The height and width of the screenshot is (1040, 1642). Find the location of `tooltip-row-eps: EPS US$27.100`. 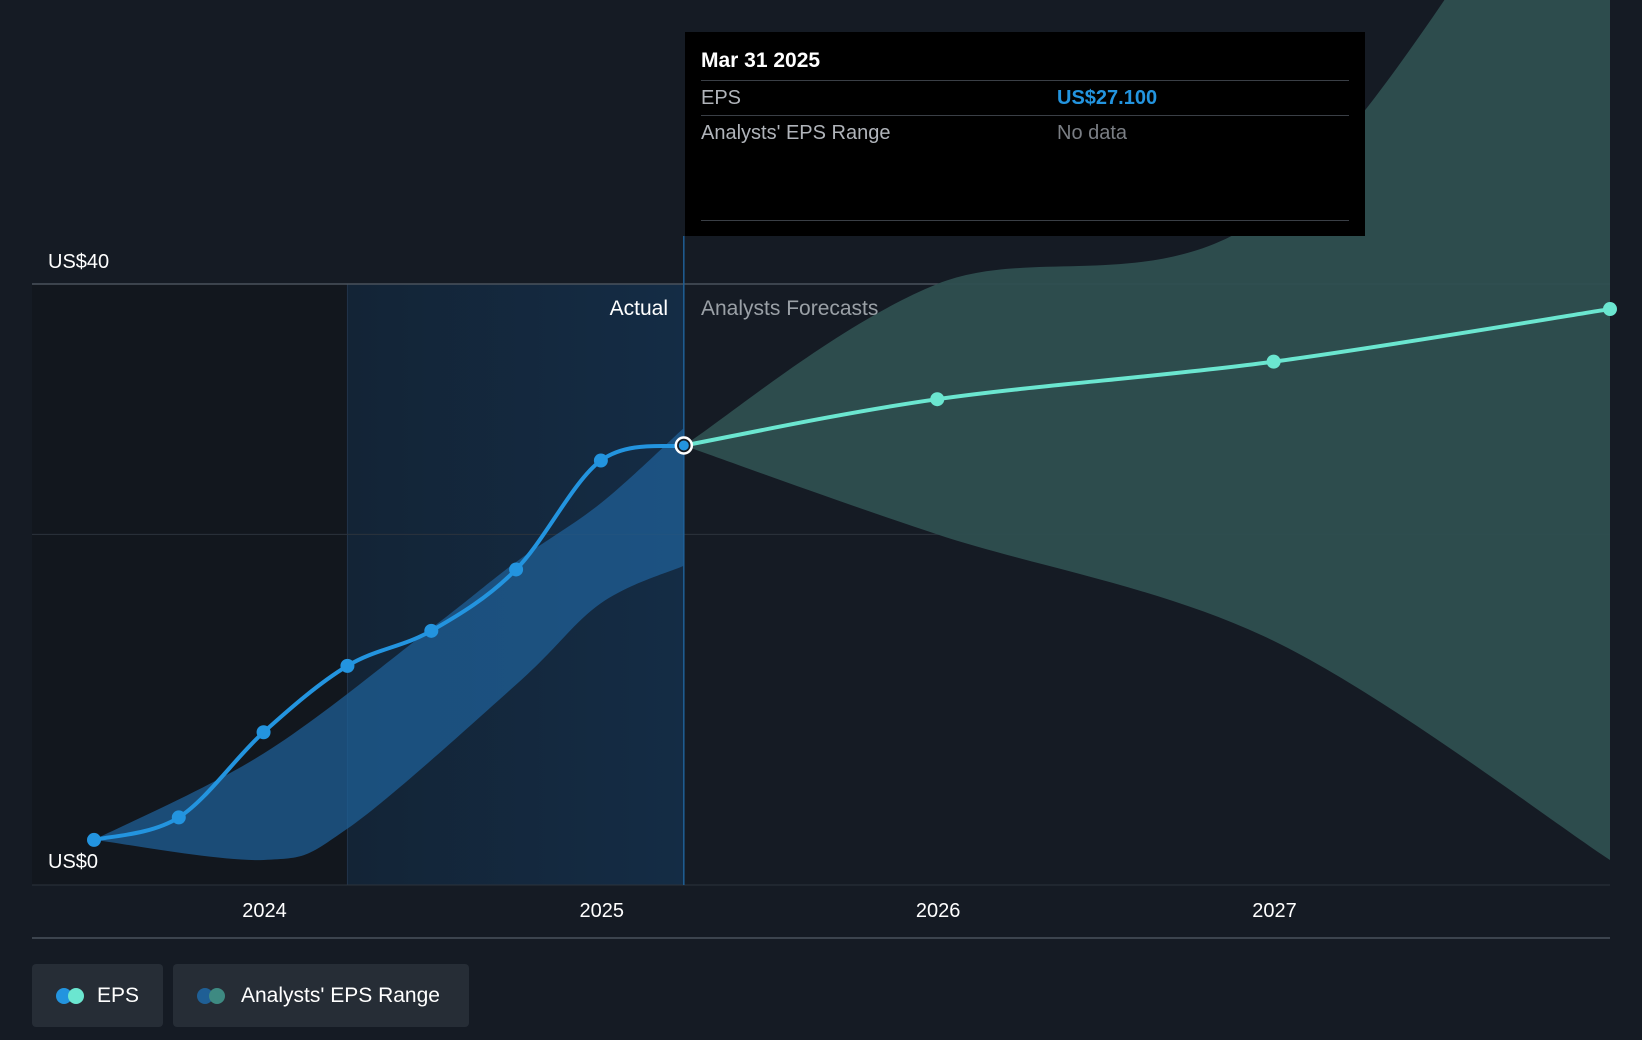

tooltip-row-eps: EPS US$27.100 is located at coordinates (1025, 97).